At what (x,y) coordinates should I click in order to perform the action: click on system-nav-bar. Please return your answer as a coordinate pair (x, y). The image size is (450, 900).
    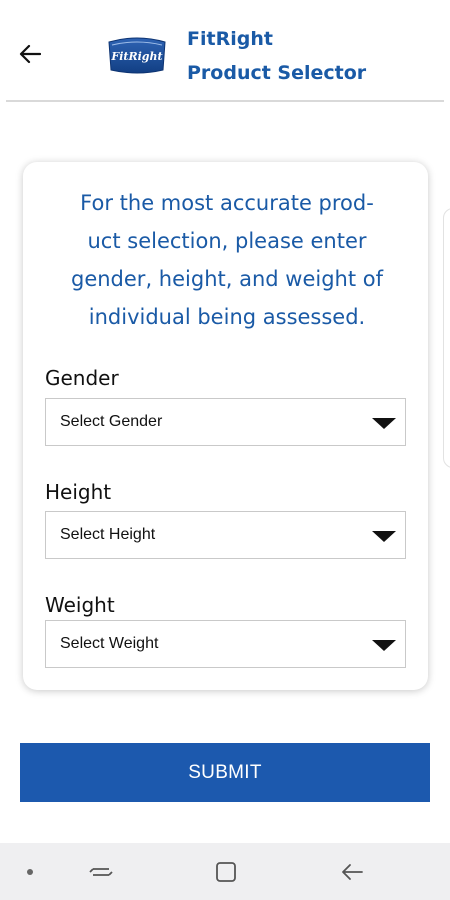
    Looking at the image, I should click on (225, 871).